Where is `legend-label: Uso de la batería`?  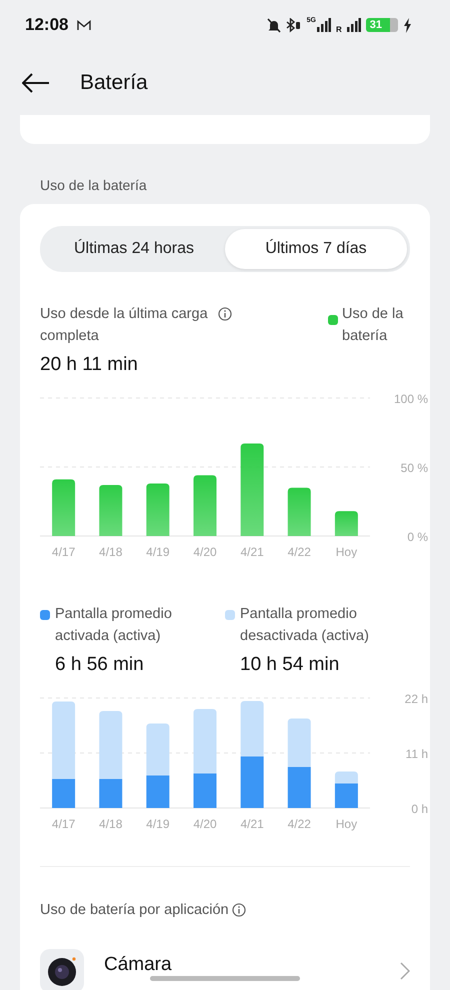
legend-label: Uso de la batería is located at coordinates (373, 325).